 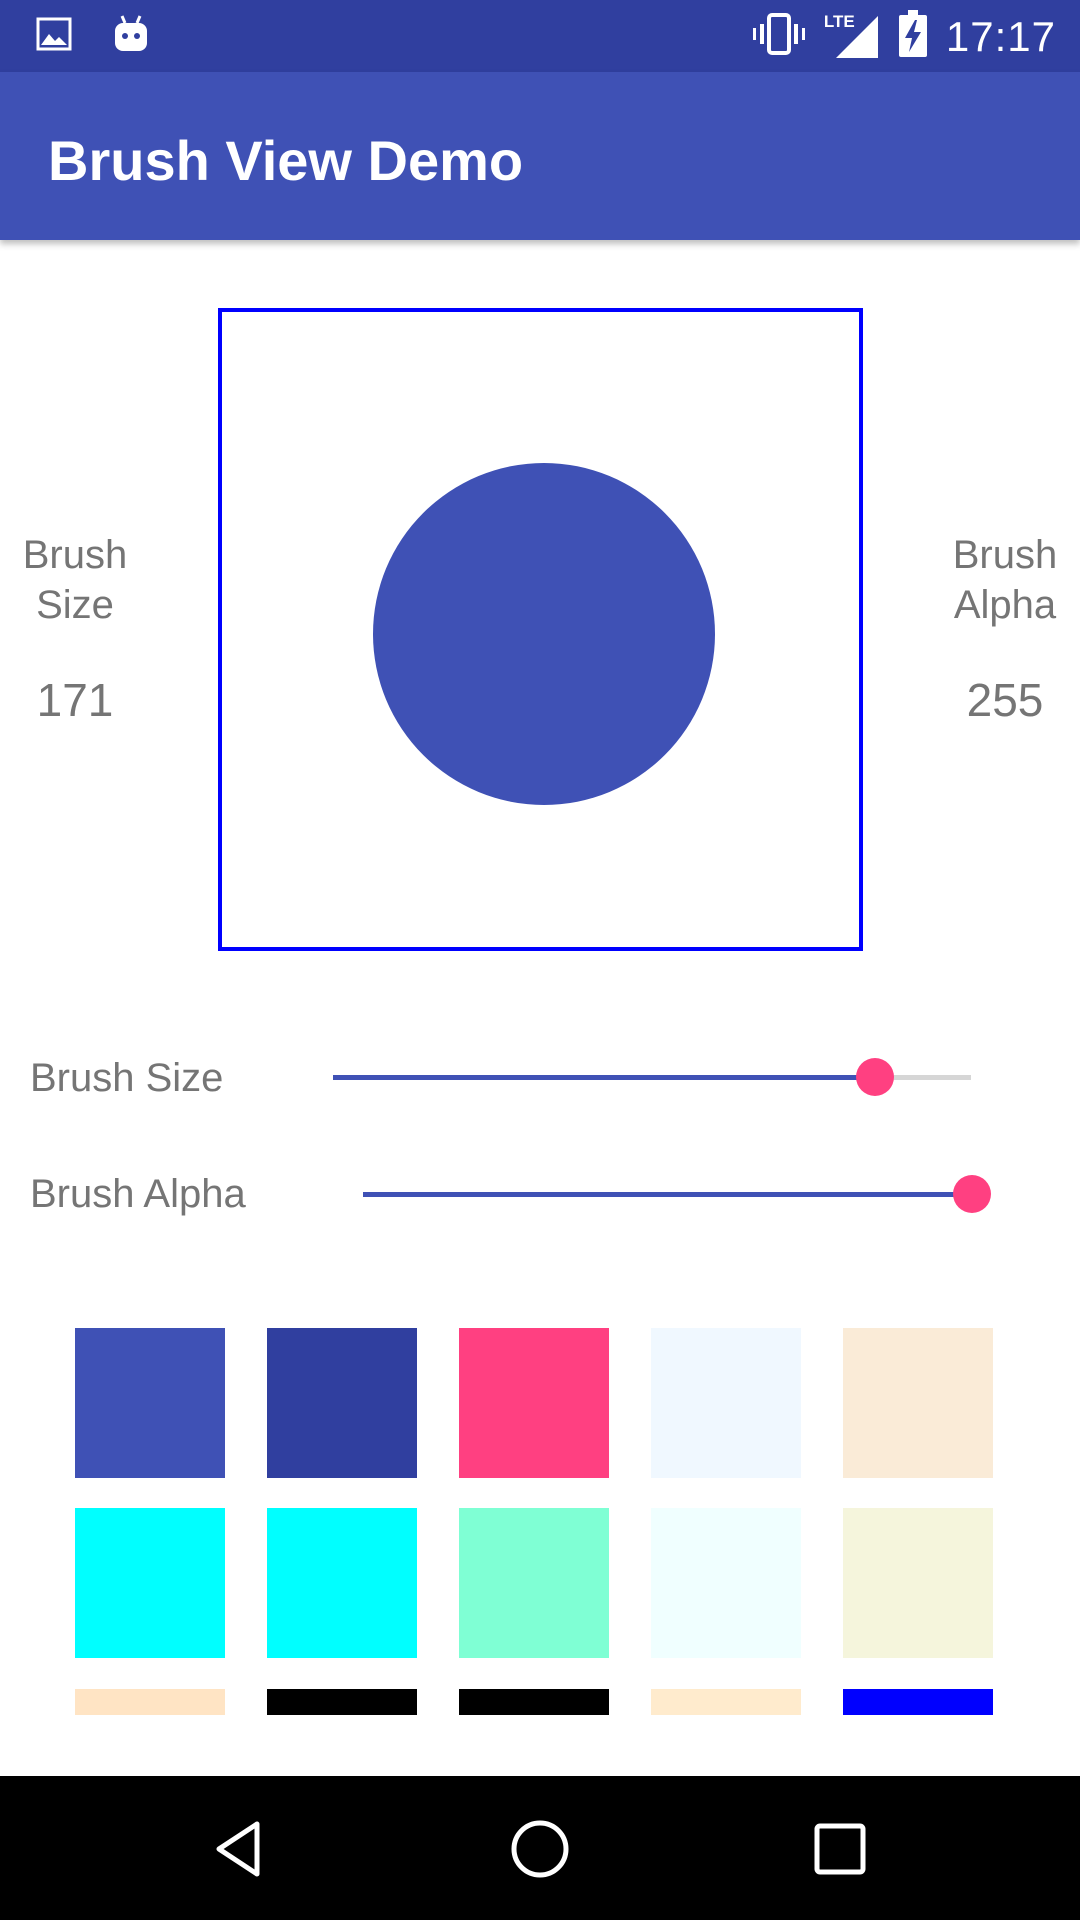 I want to click on brush-size-slider, so click(x=652, y=1077).